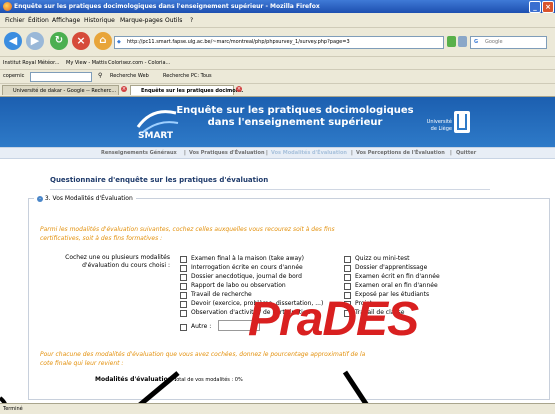 The width and height of the screenshot is (555, 414). What do you see at coordinates (13, 409) in the screenshot?
I see `status-text: Terminé` at bounding box center [13, 409].